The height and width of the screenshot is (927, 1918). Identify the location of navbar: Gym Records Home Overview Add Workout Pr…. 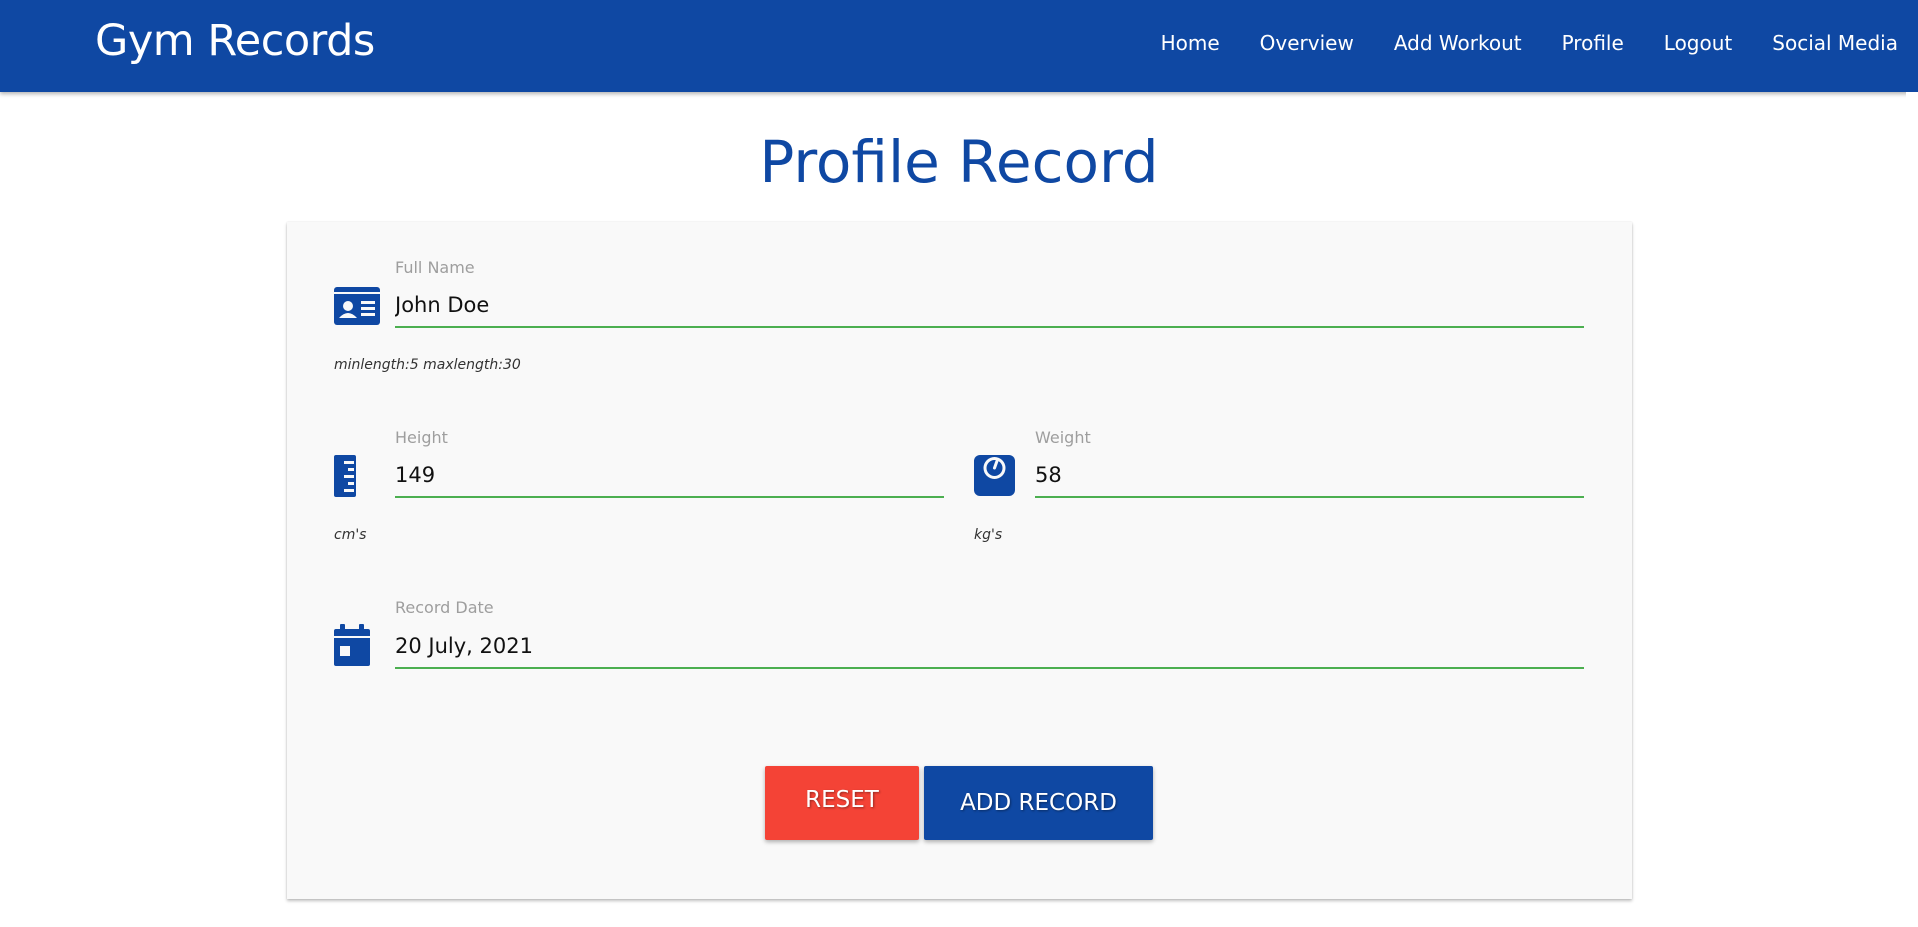
(959, 46).